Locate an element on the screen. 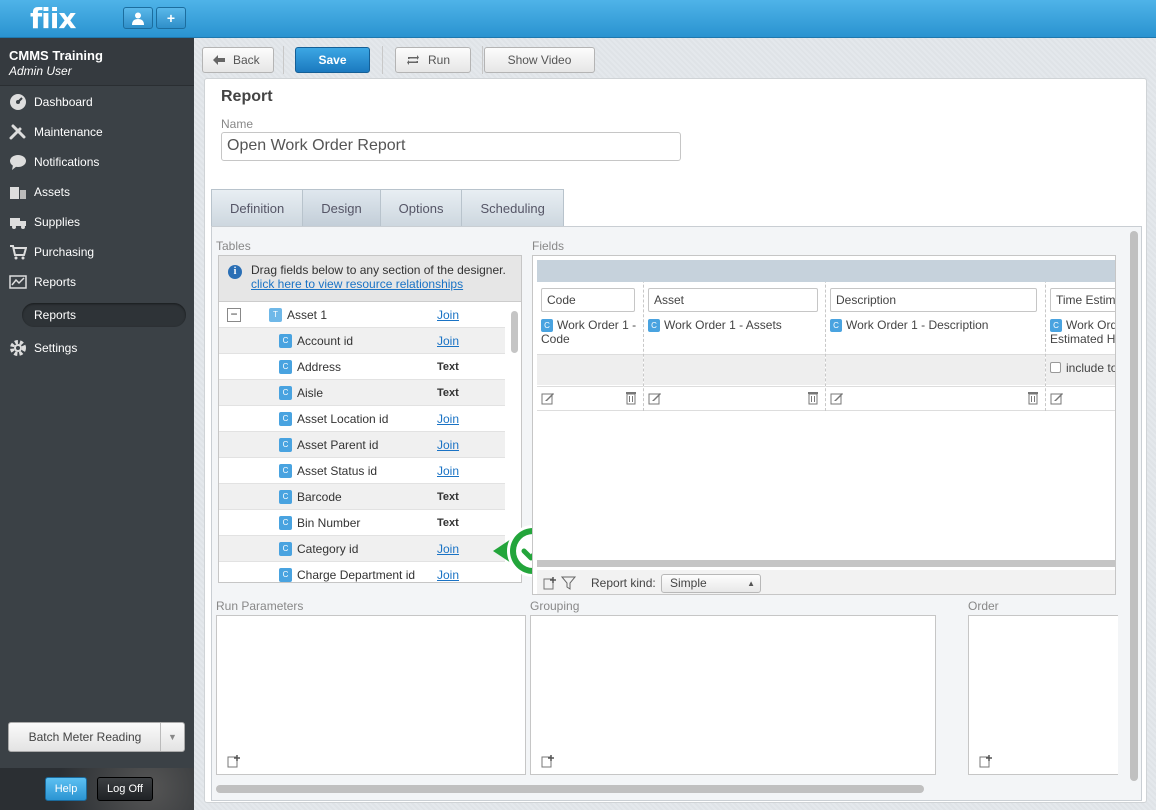  include-total-checkbox is located at coordinates (1055, 367).